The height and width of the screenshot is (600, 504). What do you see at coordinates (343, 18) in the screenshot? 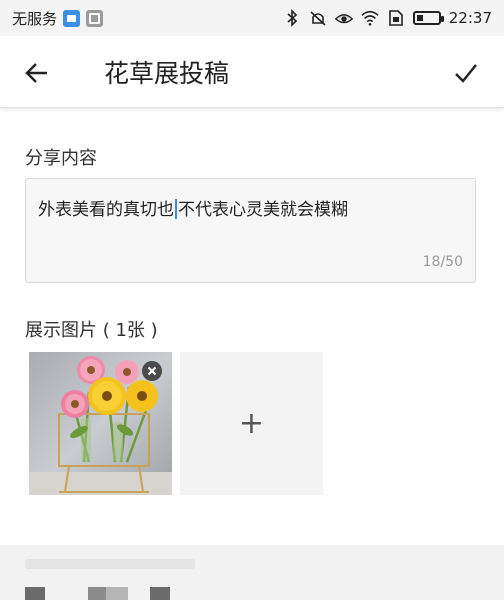
I see `eye-icon` at bounding box center [343, 18].